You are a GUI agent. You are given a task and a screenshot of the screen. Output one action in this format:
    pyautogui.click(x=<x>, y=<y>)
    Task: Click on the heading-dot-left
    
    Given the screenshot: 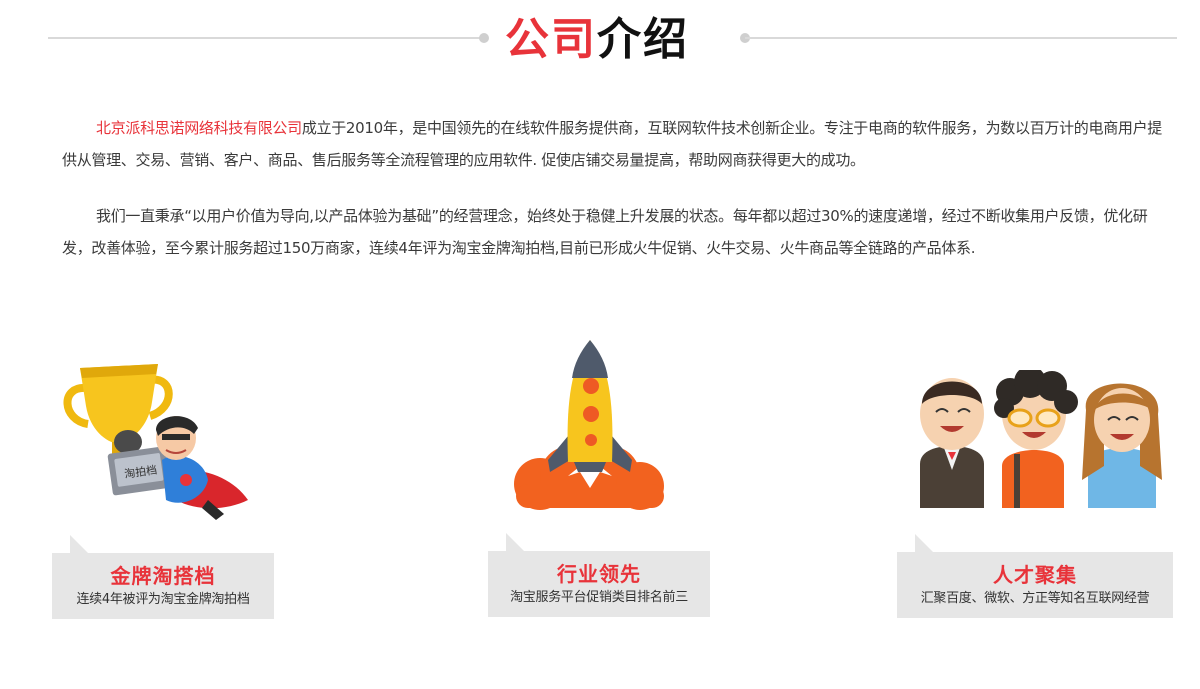 What is the action you would take?
    pyautogui.click(x=484, y=38)
    